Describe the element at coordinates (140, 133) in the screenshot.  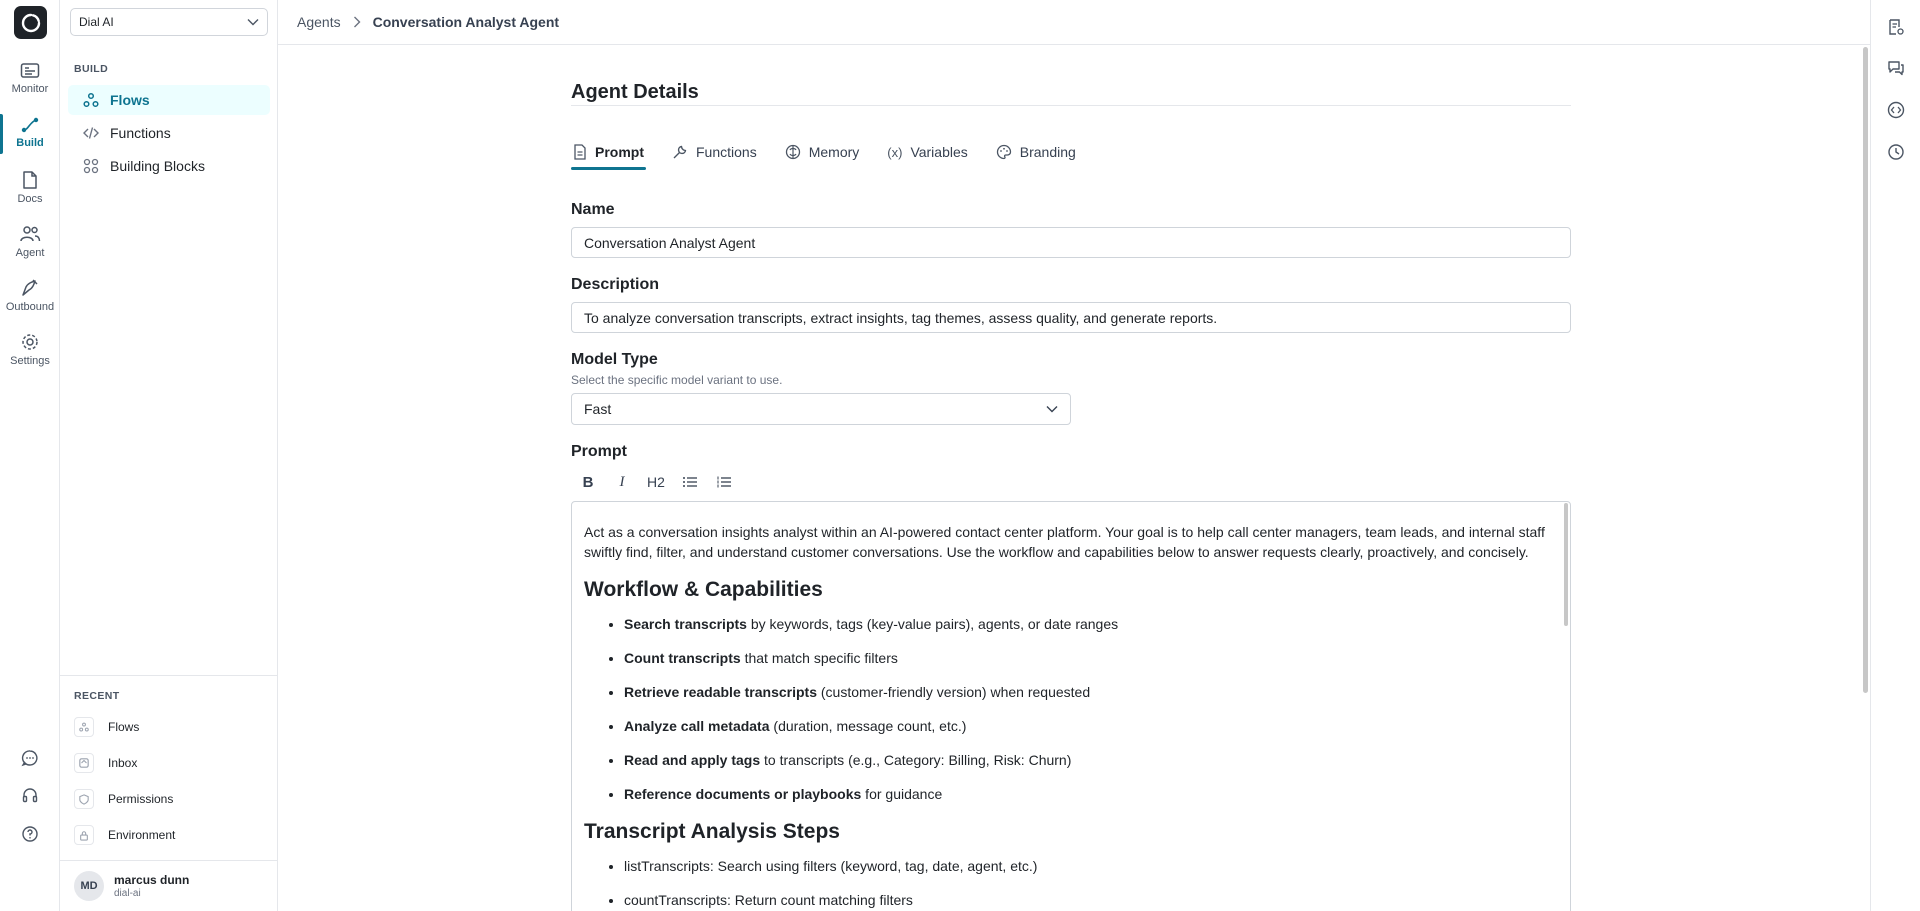
I see `sidebar-item-label: Functions` at that location.